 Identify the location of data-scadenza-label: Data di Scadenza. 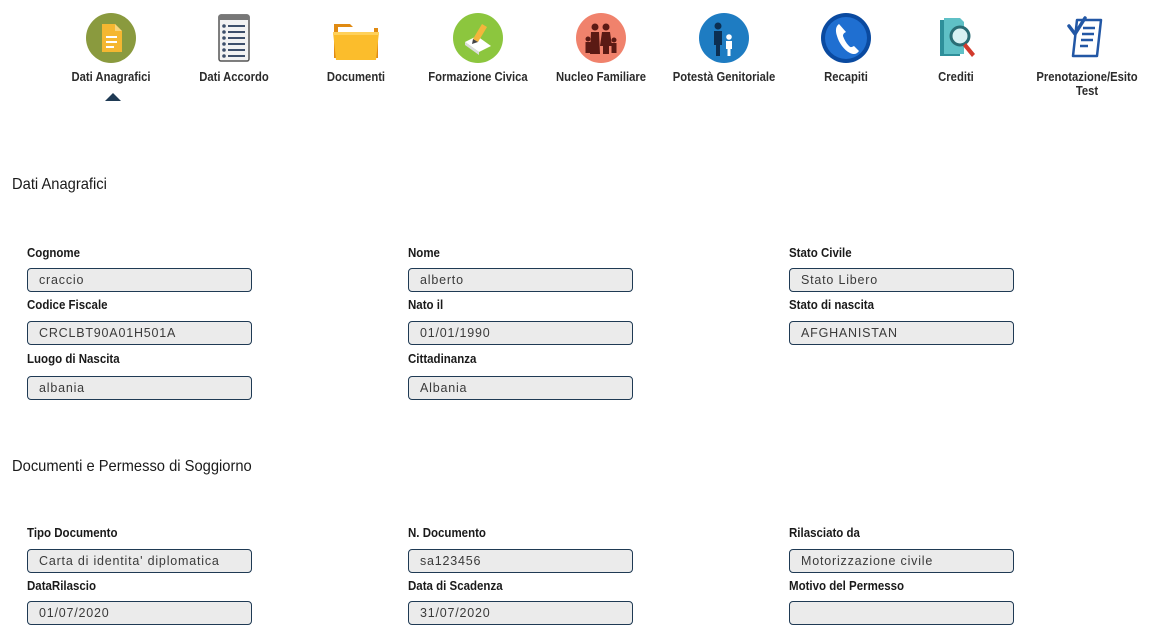
(455, 586).